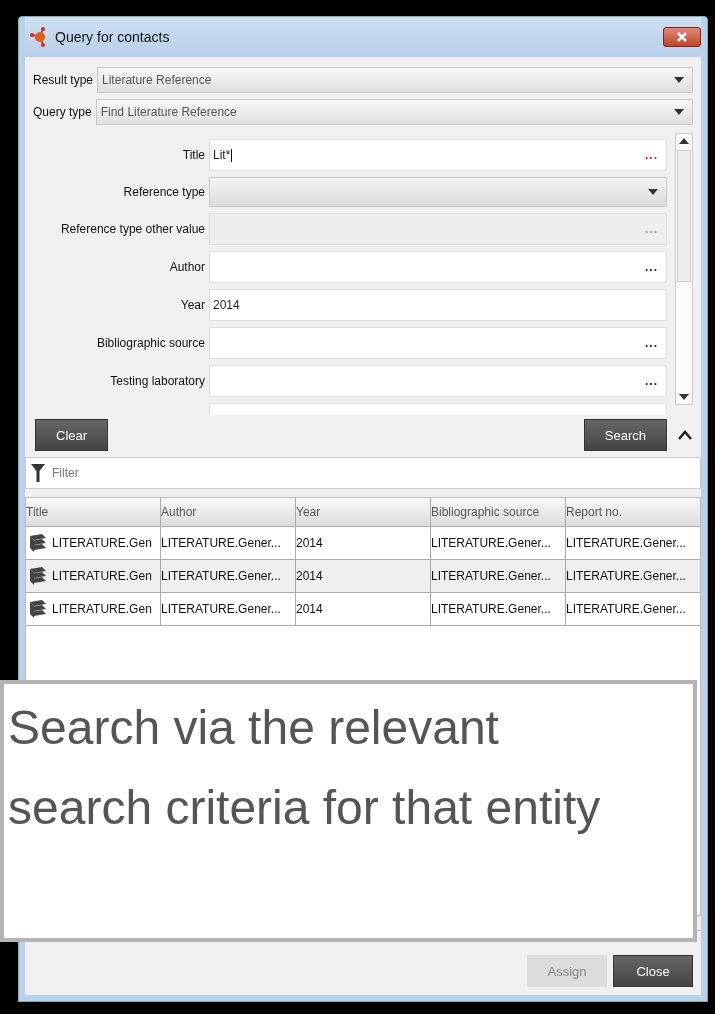 The image size is (715, 1014). Describe the element at coordinates (72, 435) in the screenshot. I see `clear-button: Clear` at that location.